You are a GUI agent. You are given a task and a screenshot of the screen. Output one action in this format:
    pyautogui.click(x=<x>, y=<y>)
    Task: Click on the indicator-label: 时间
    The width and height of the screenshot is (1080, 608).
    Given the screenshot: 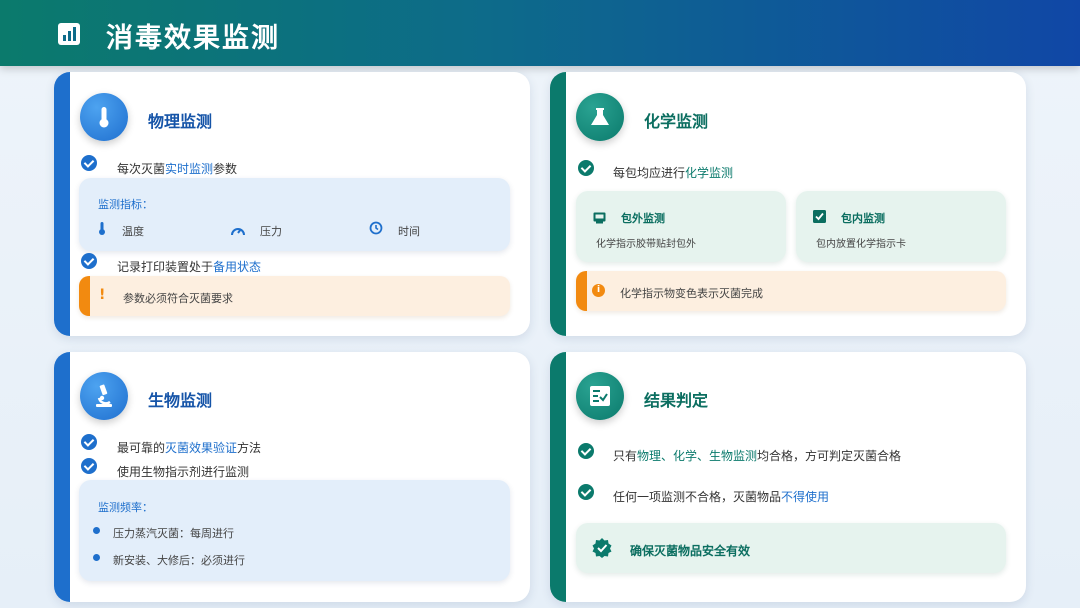 What is the action you would take?
    pyautogui.click(x=409, y=231)
    